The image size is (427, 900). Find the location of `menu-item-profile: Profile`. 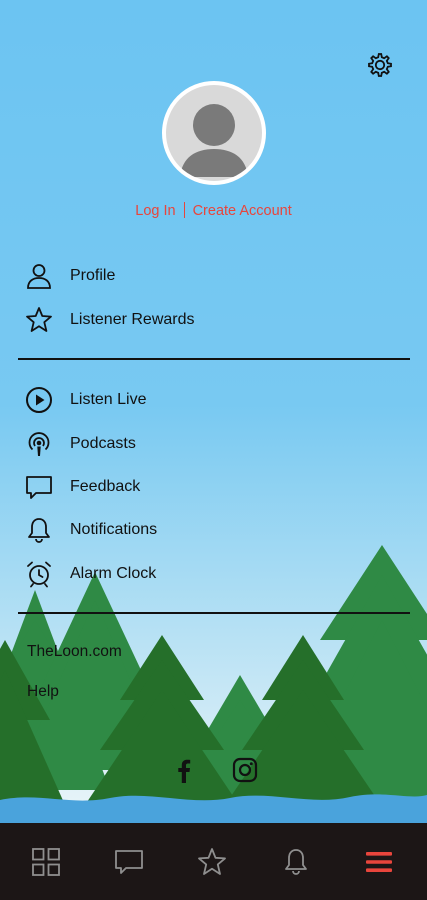

menu-item-profile: Profile is located at coordinates (214, 276).